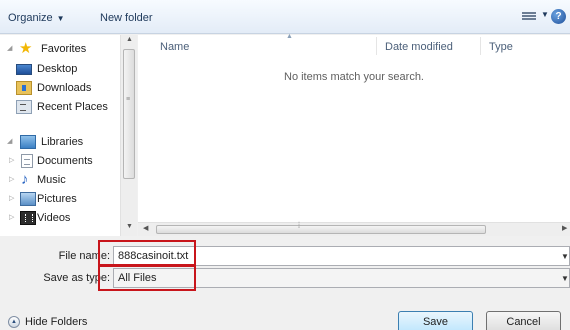 The width and height of the screenshot is (570, 330). Describe the element at coordinates (72, 107) in the screenshot. I see `nav-item-label: Recent Places` at that location.